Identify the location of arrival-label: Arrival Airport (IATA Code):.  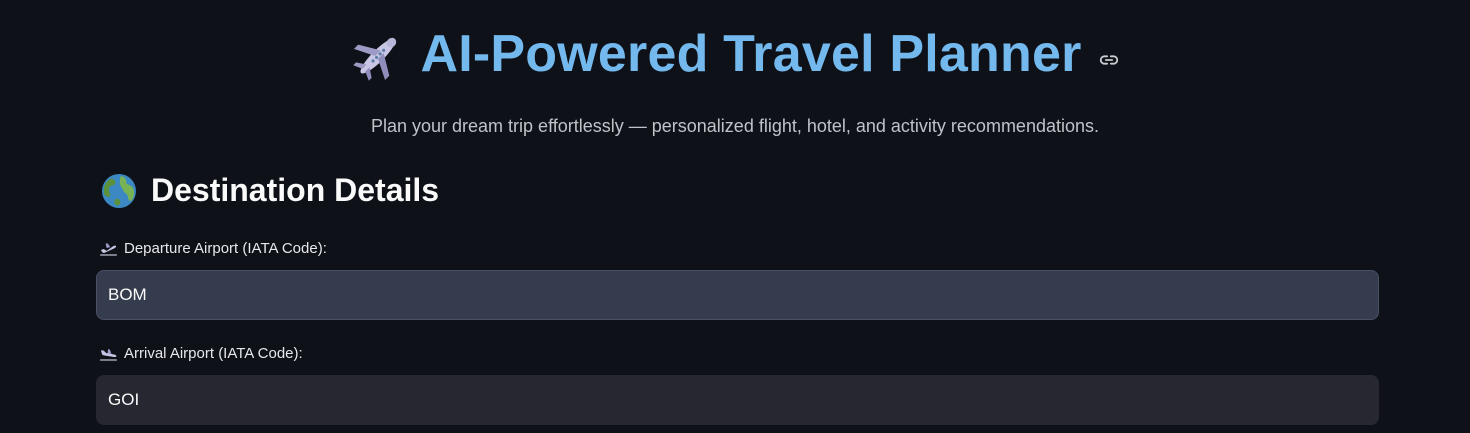
(201, 353).